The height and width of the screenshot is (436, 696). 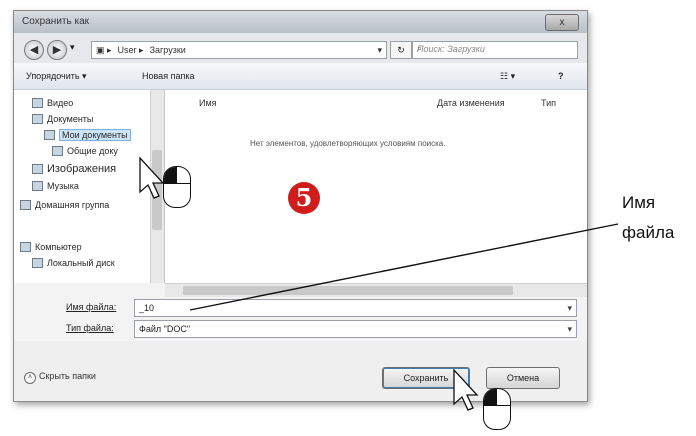 I want to click on callout-line2: файла, so click(x=648, y=232).